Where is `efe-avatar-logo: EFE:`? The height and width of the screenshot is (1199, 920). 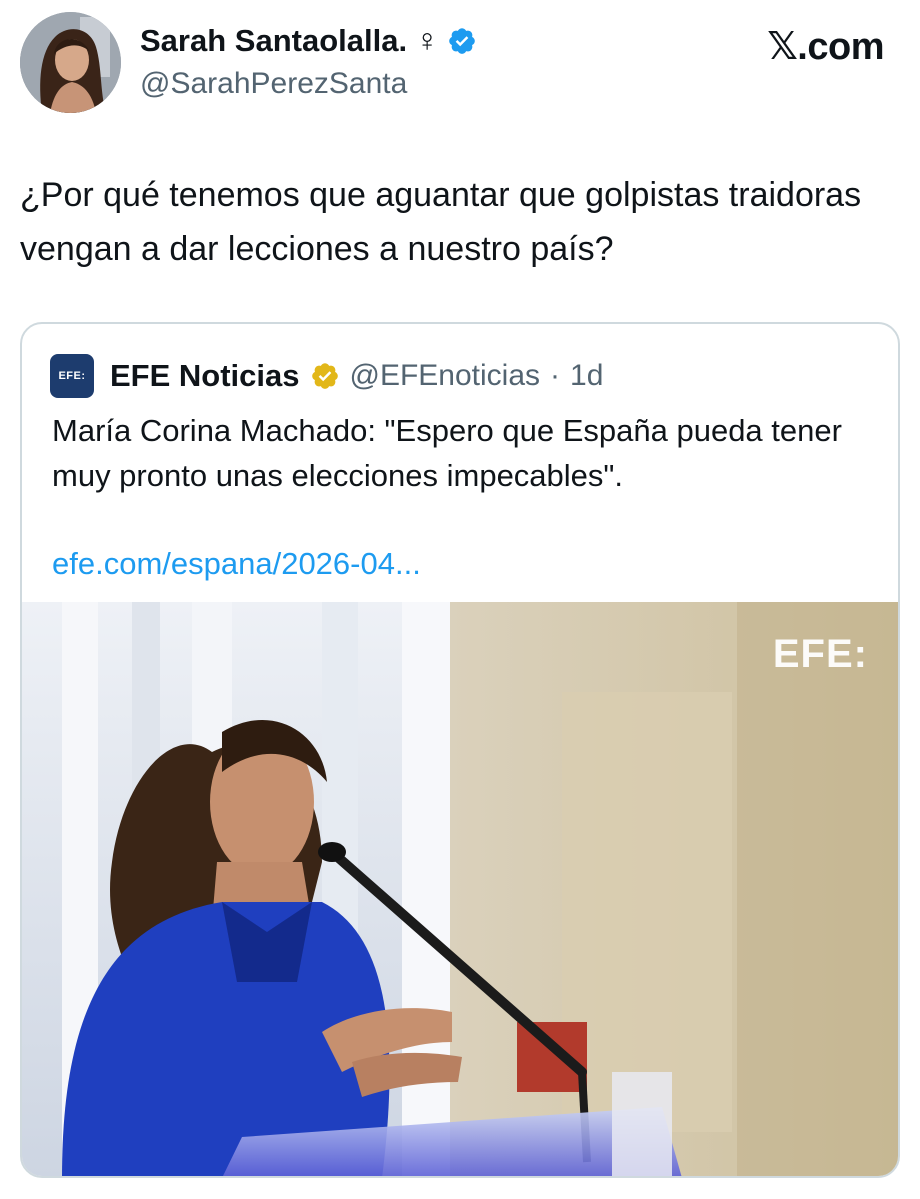 efe-avatar-logo: EFE: is located at coordinates (72, 376).